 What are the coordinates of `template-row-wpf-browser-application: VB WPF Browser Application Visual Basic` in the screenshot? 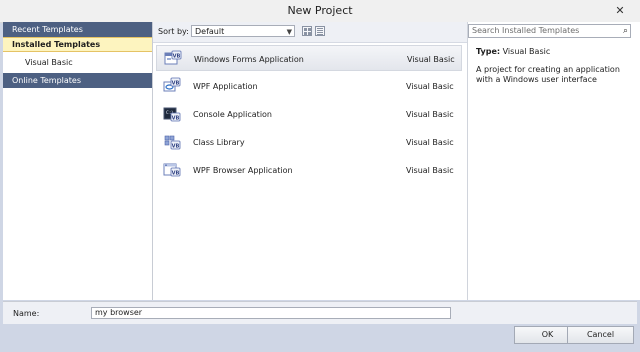 It's located at (309, 170).